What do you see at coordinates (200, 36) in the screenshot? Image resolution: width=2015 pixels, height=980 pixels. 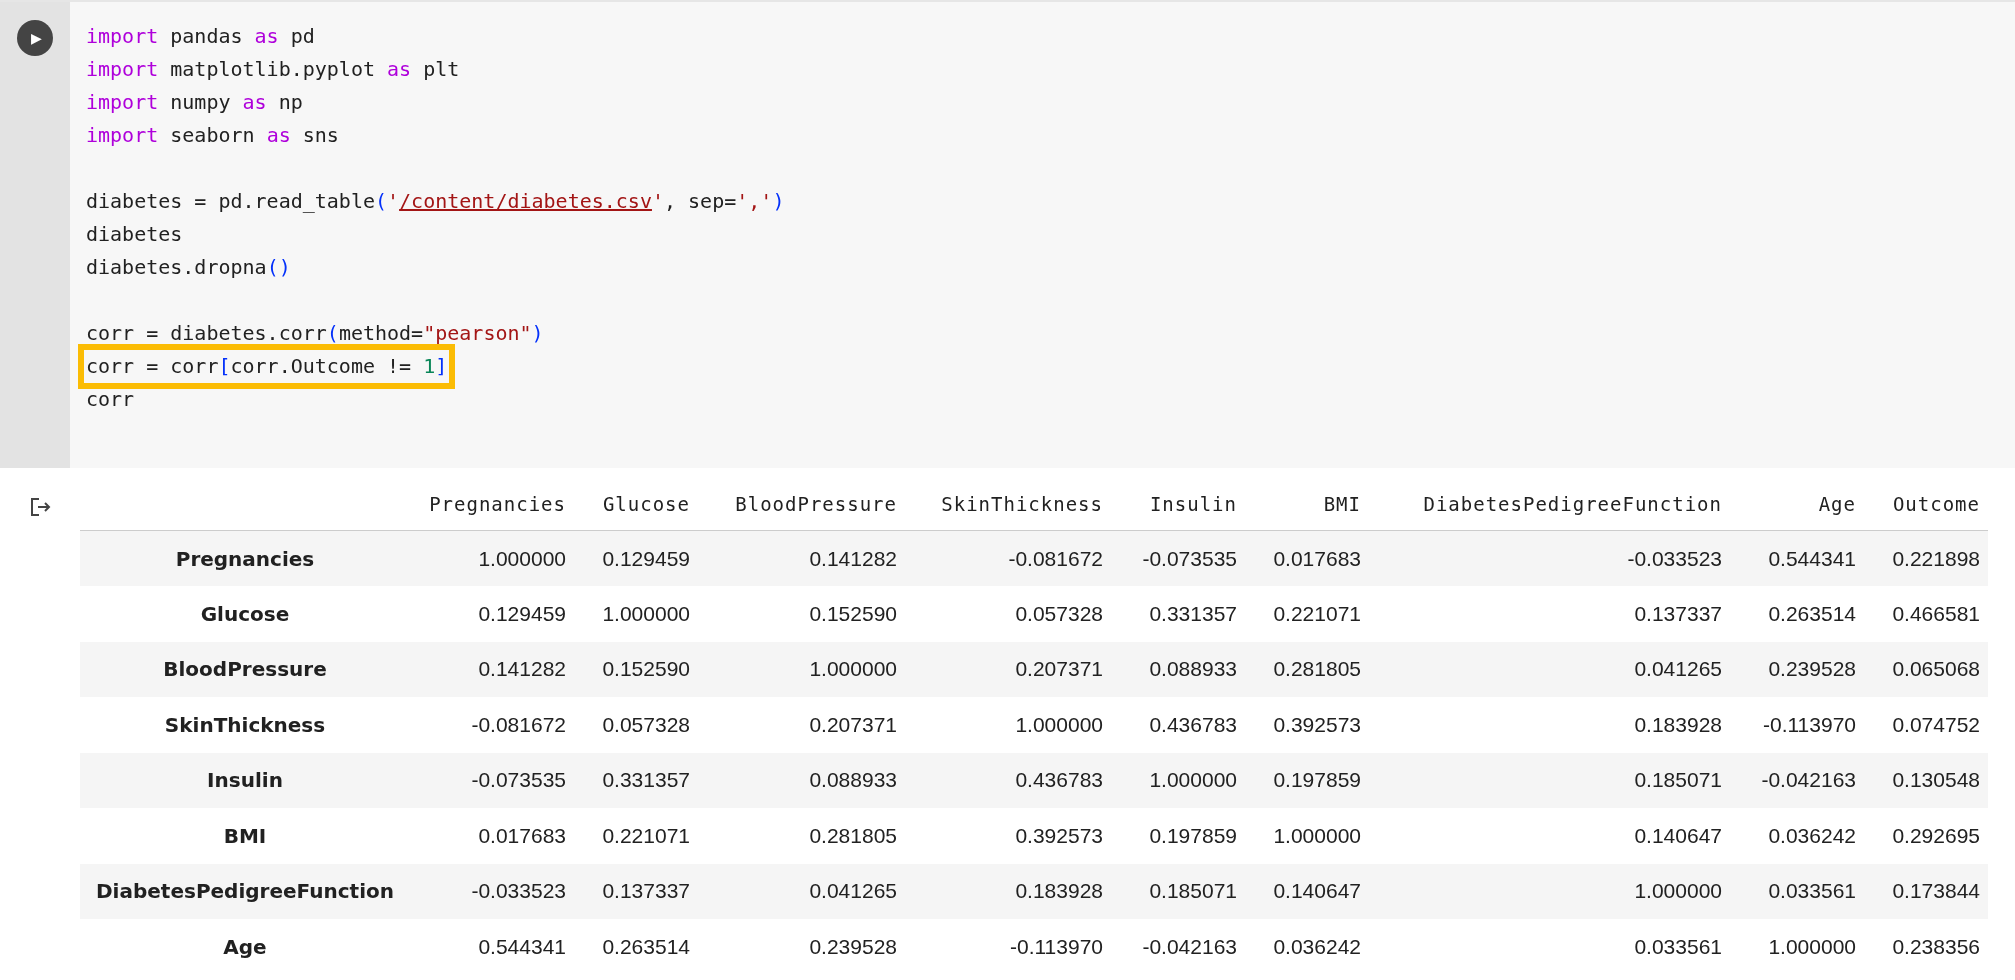 I see `code-line: import pandas as pd` at bounding box center [200, 36].